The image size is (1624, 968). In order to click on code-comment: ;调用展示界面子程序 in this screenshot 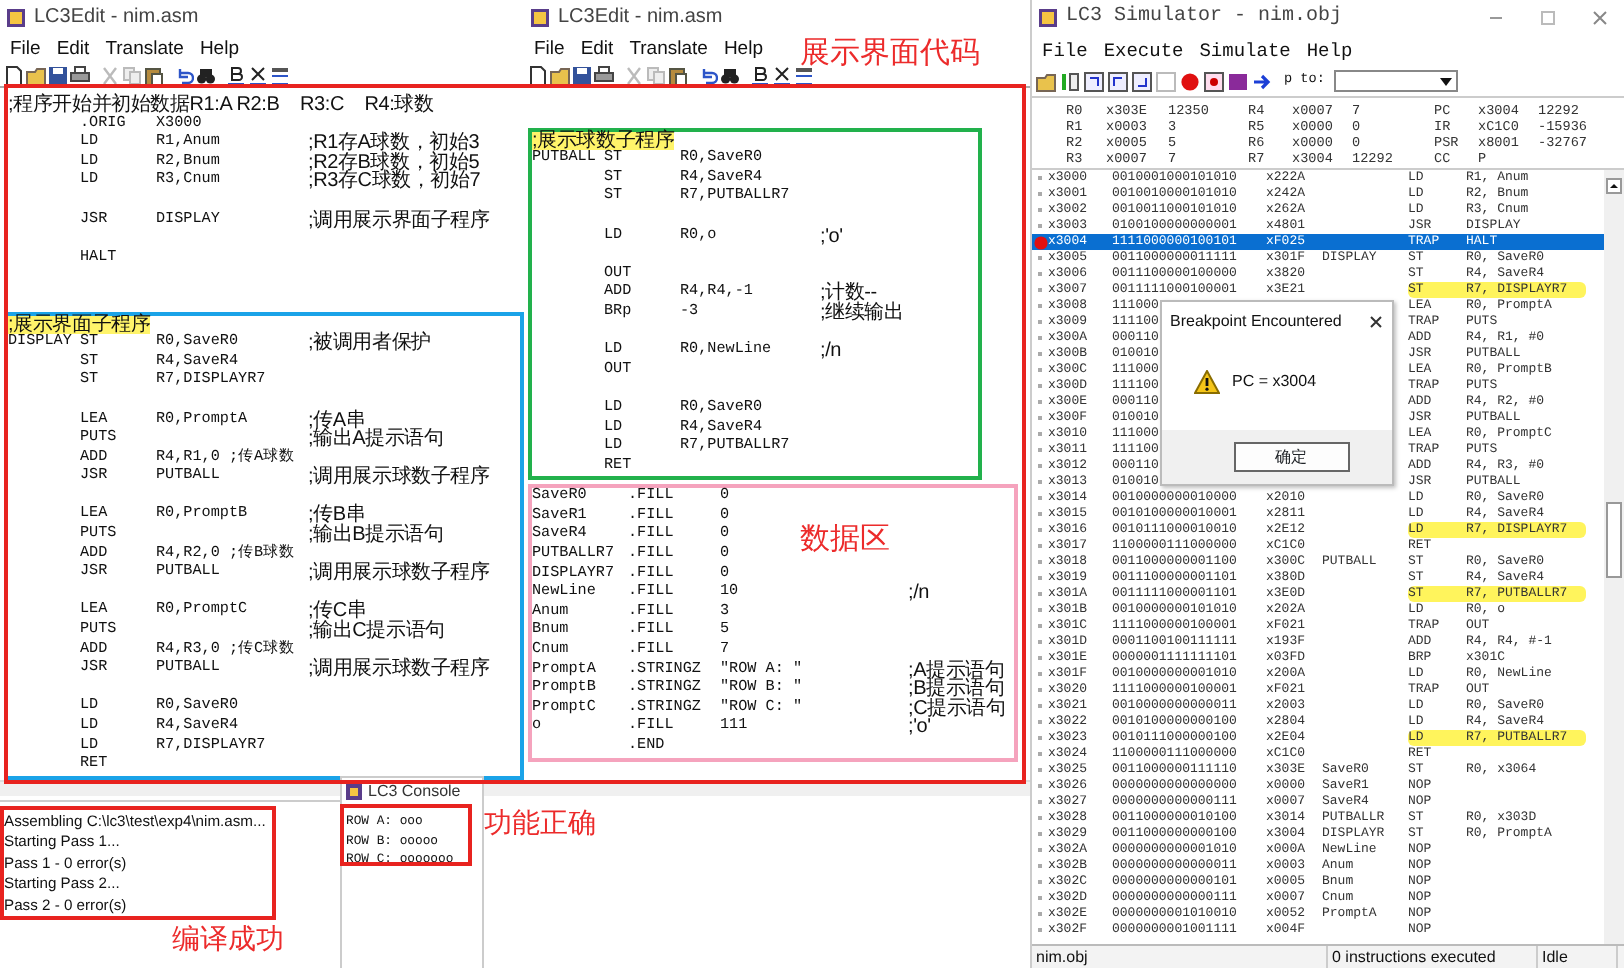, I will do `click(399, 221)`.